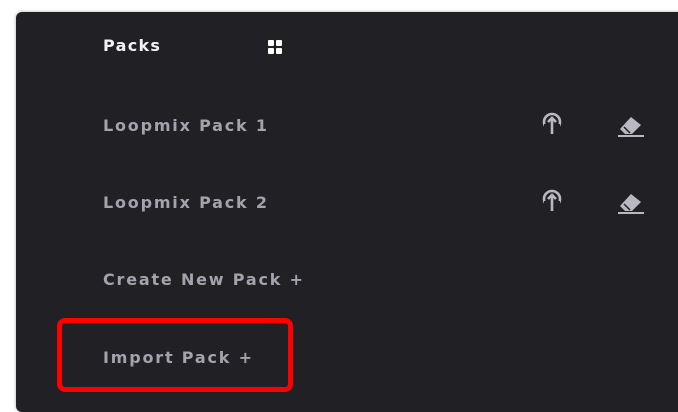 This screenshot has width=678, height=412. What do you see at coordinates (132, 45) in the screenshot?
I see `packs-header-title: Packs` at bounding box center [132, 45].